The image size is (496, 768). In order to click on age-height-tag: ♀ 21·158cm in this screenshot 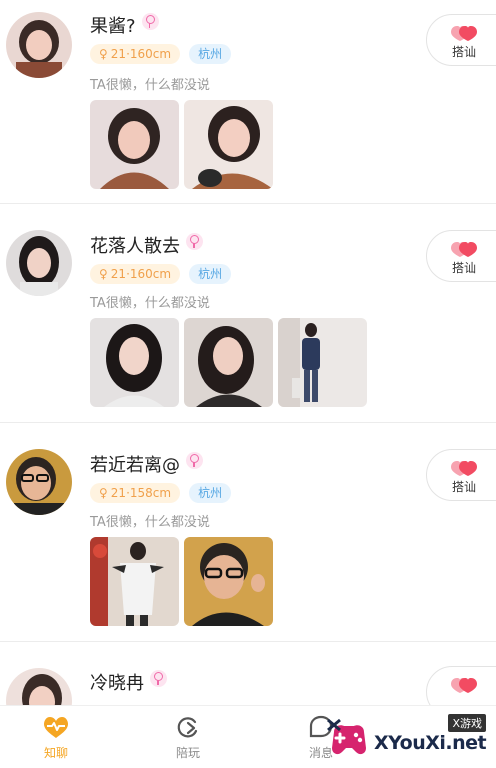, I will do `click(135, 493)`.